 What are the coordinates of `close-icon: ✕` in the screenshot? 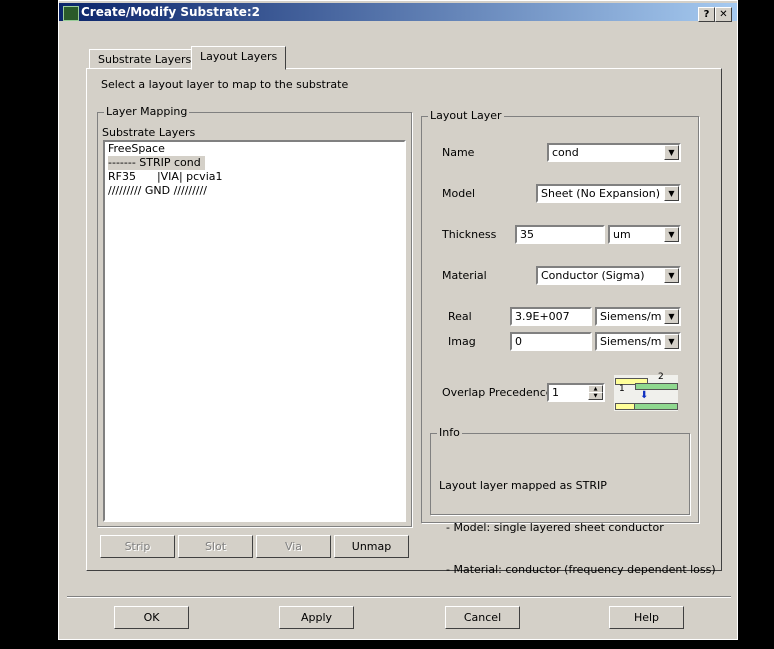 It's located at (723, 14).